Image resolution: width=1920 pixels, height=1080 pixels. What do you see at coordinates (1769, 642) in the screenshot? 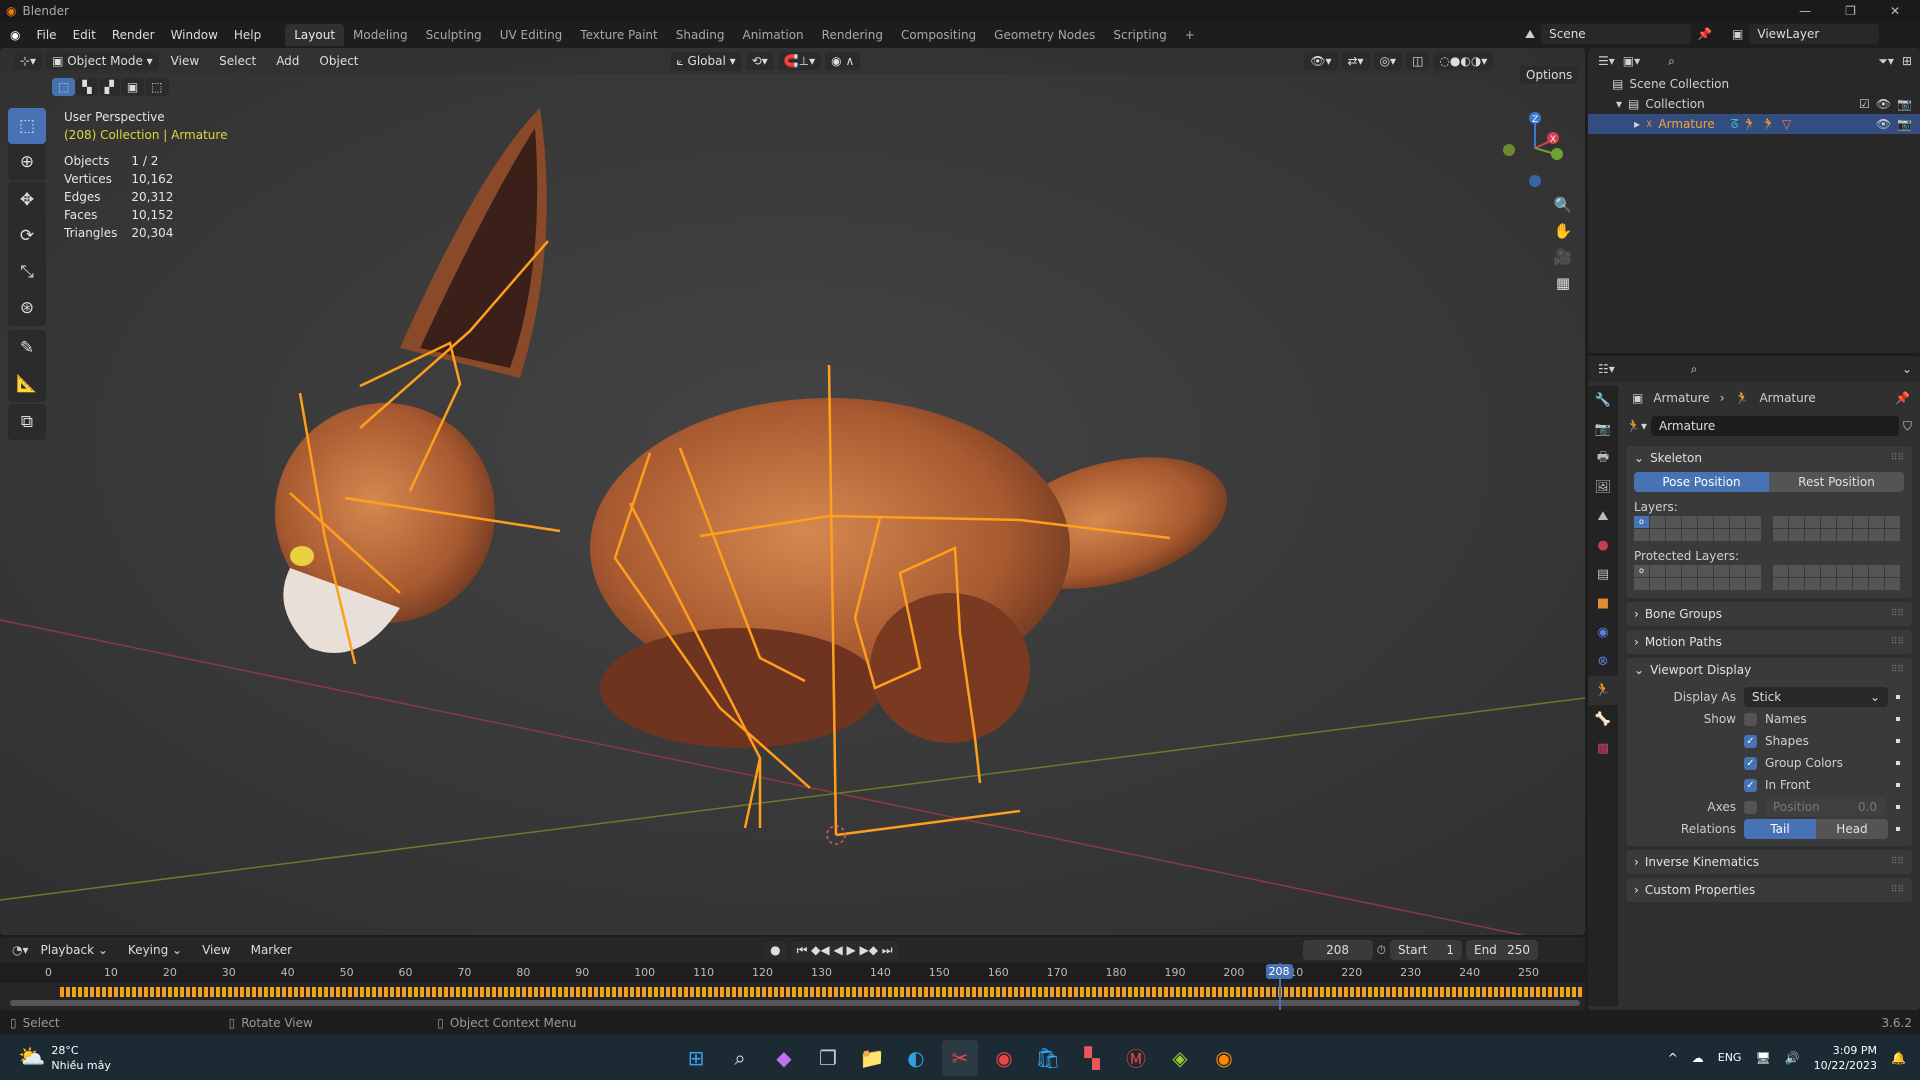
I see `motion-paths-panel: › Motion Paths ⠿⠿` at bounding box center [1769, 642].